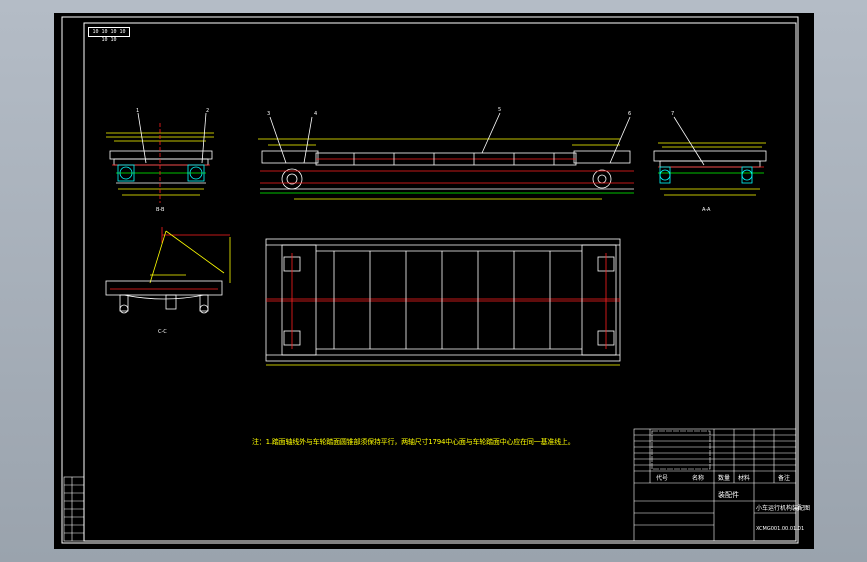 The width and height of the screenshot is (867, 562). I want to click on plan-view, so click(443, 302).